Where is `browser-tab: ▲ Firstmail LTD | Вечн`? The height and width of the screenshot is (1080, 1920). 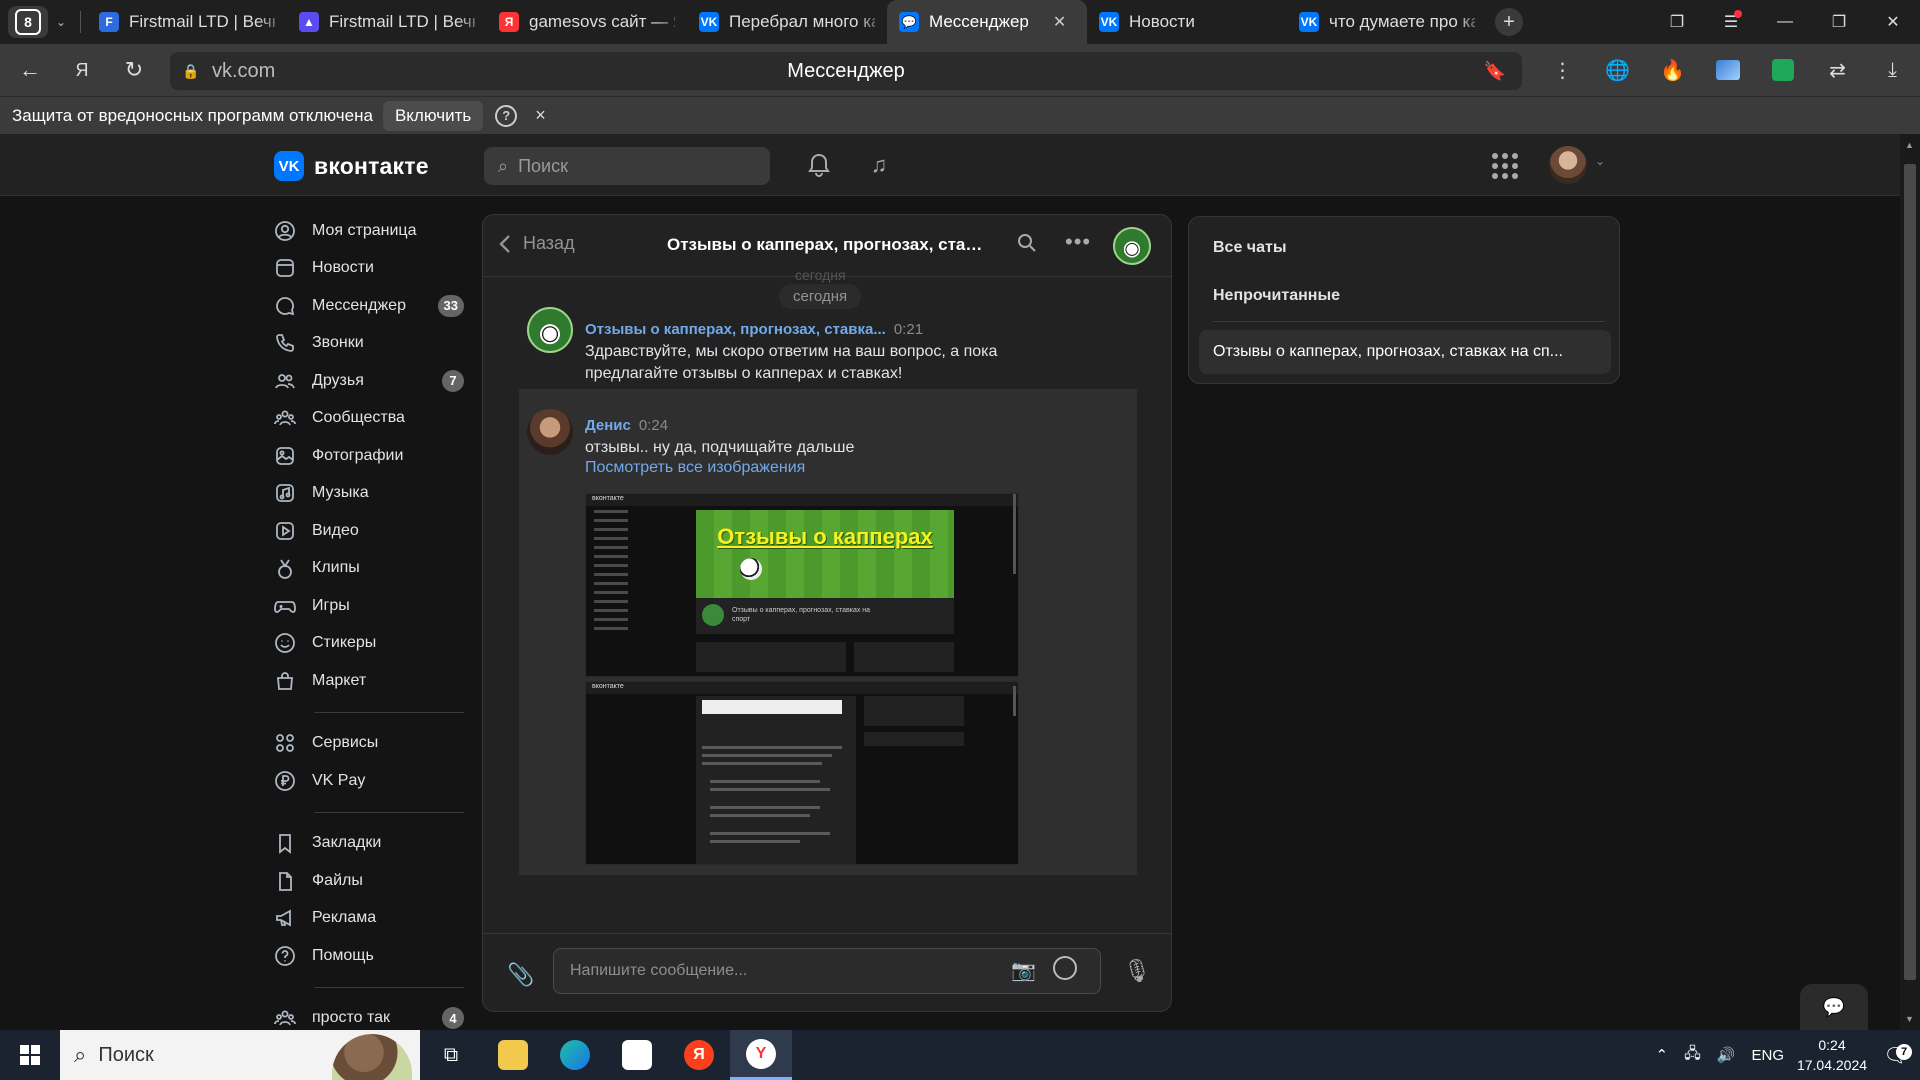 browser-tab: ▲ Firstmail LTD | Вечн is located at coordinates (387, 22).